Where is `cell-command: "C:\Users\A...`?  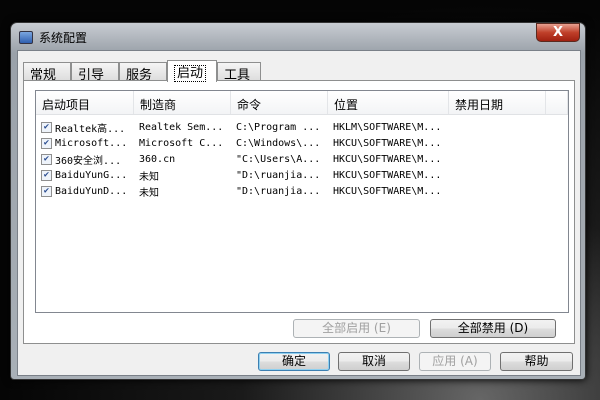
cell-command: "C:\Users\A... is located at coordinates (278, 159).